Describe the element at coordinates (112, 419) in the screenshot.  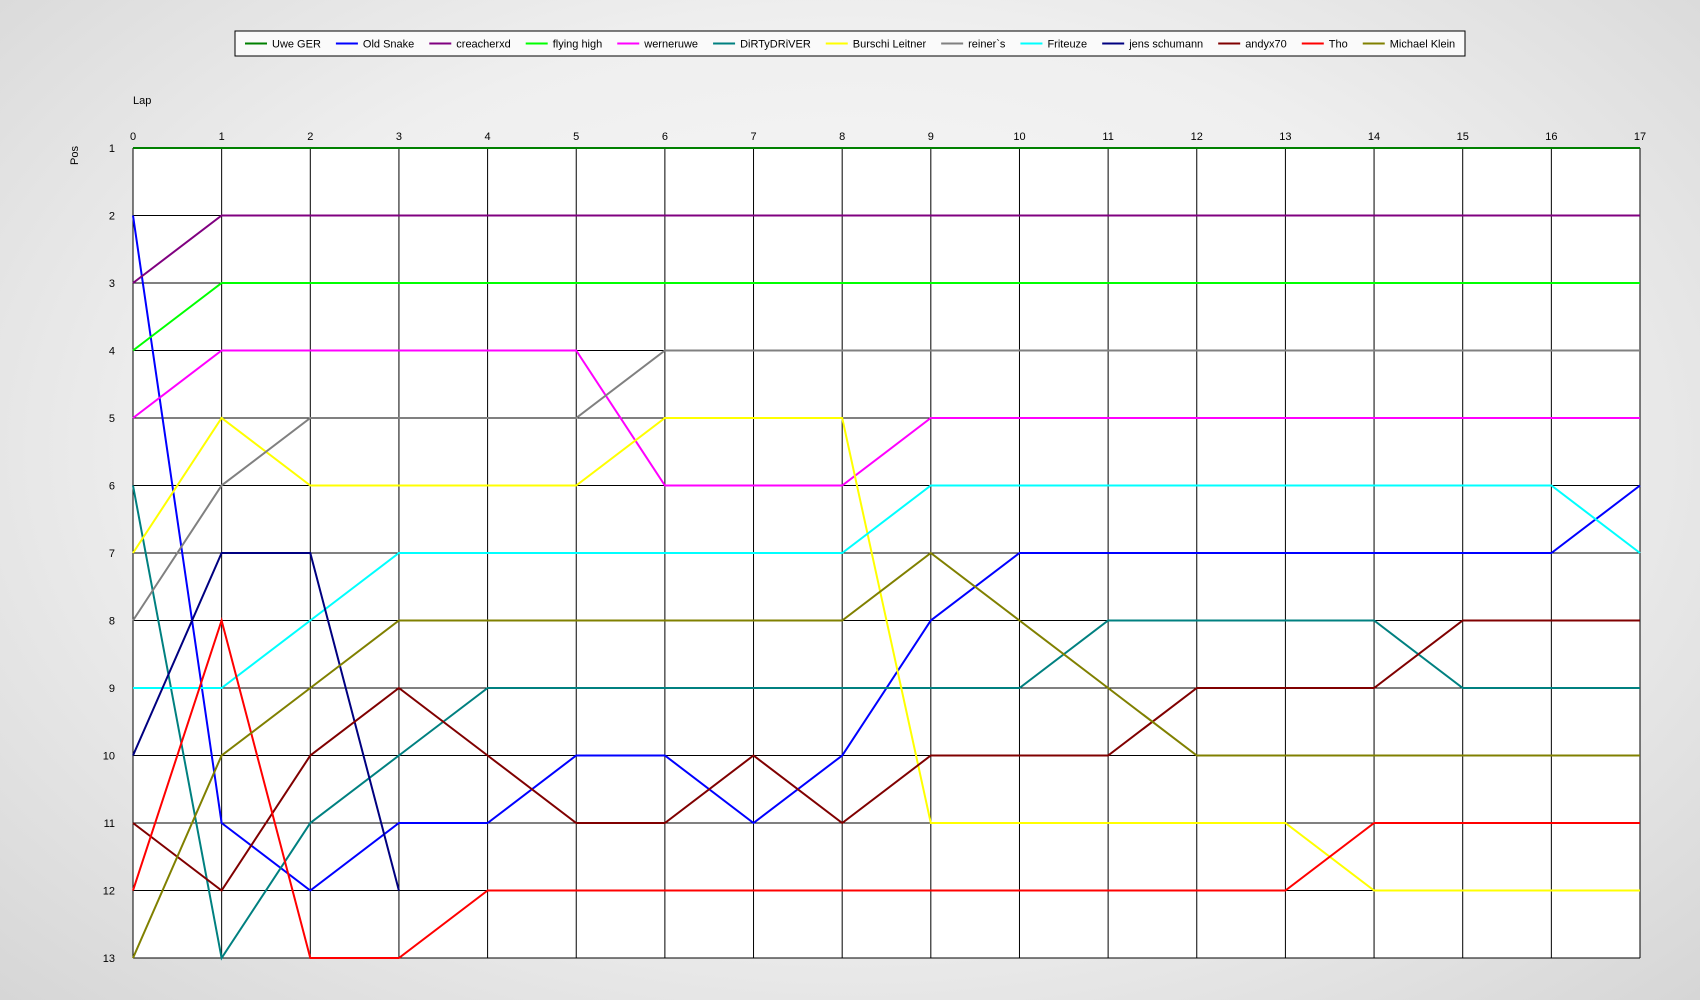
I see `y-tick-label: 5` at that location.